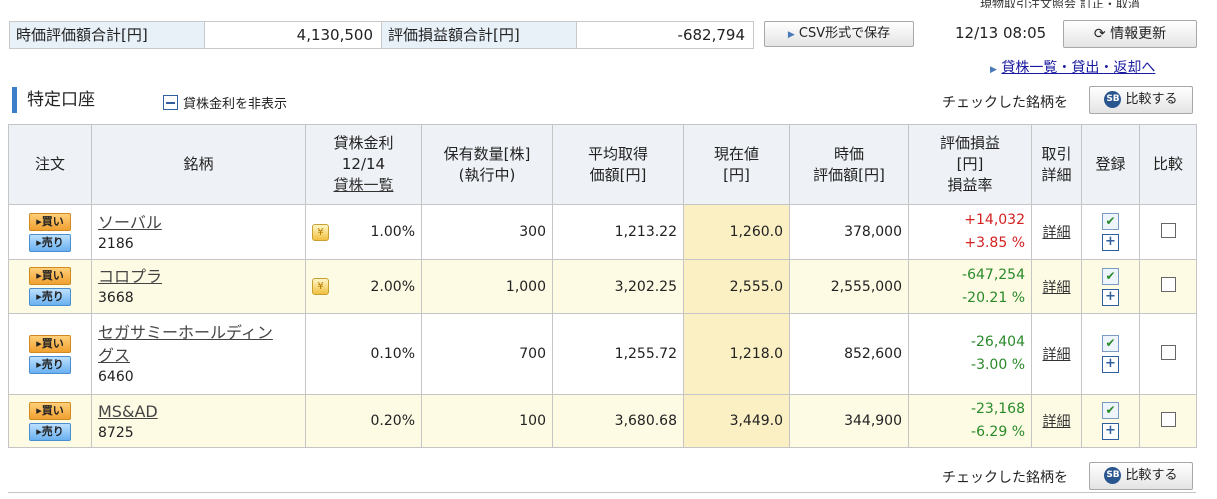  What do you see at coordinates (225, 102) in the screenshot?
I see `rate-toggle: 貸株金利を非表示` at bounding box center [225, 102].